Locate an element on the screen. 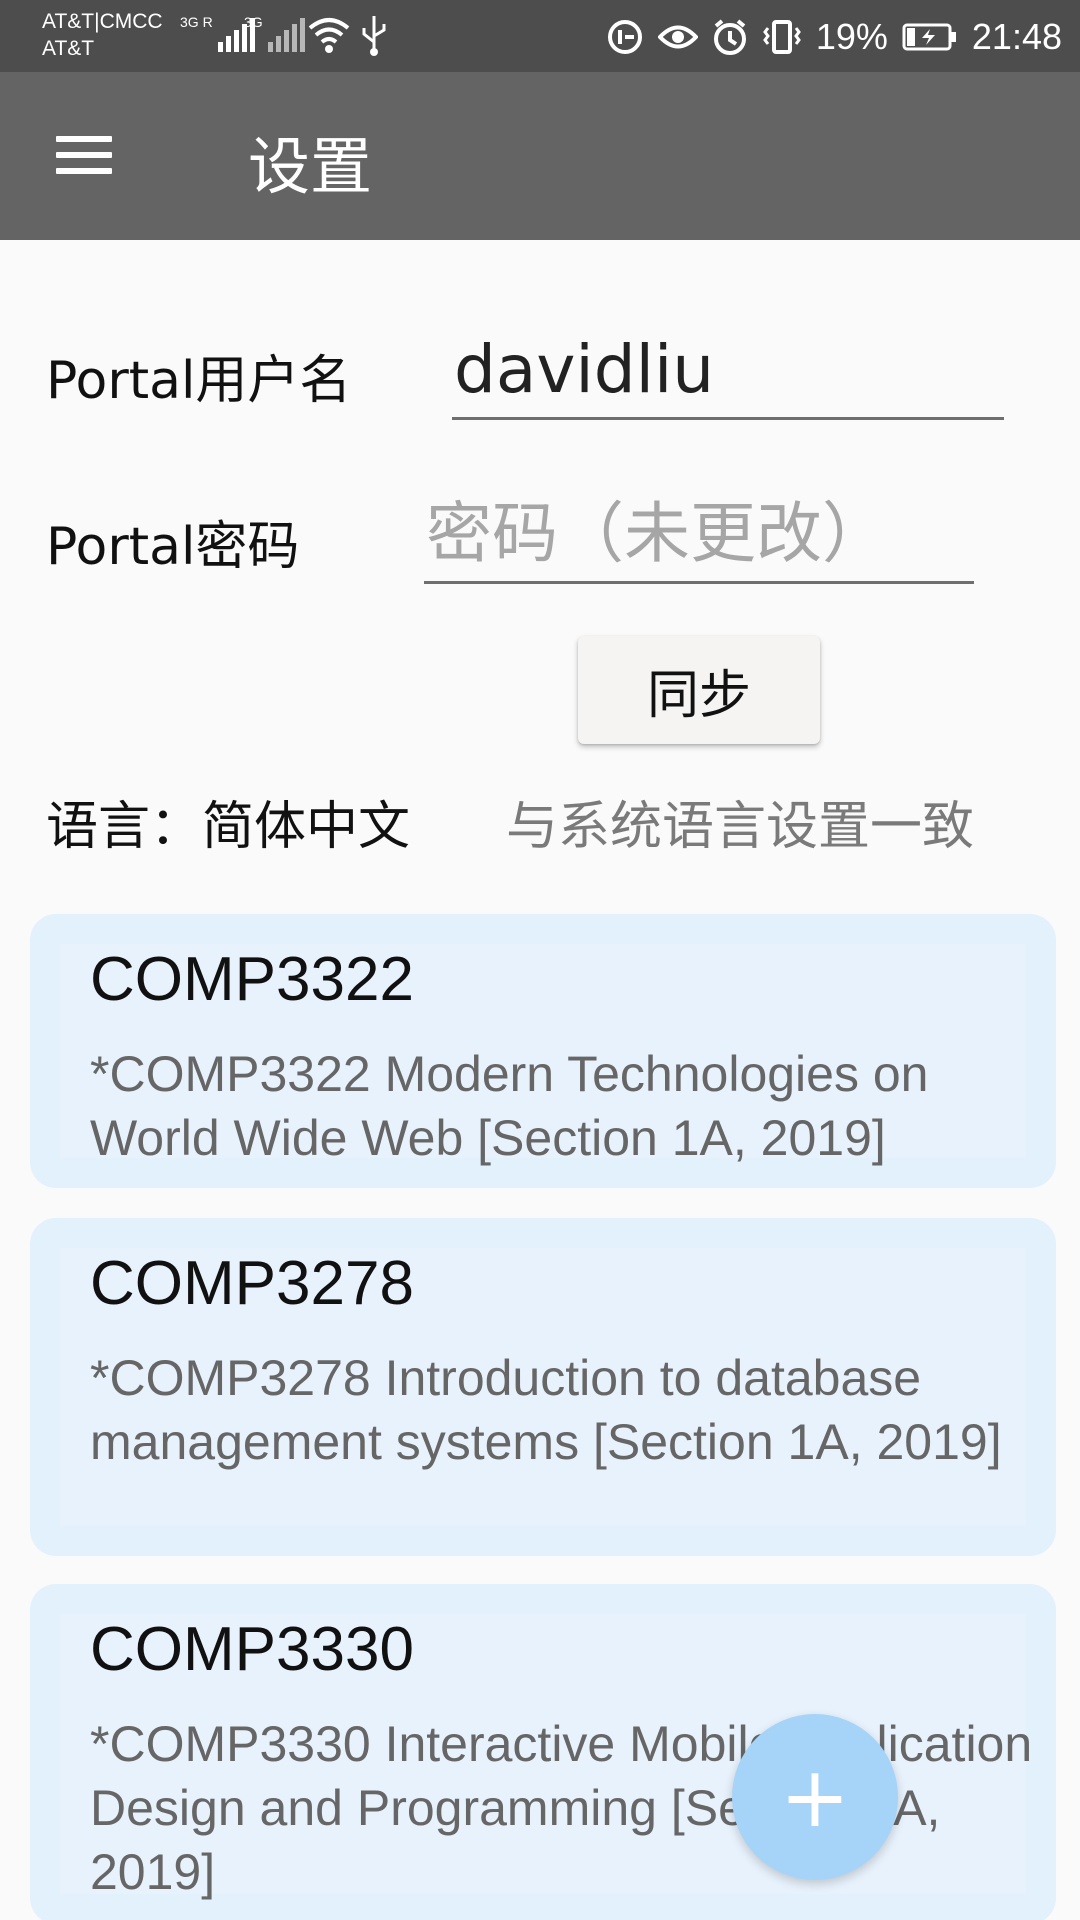  status-bar: AT&T|CMCC AT&T 3G R 3G 19% 21:48 is located at coordinates (540, 36).